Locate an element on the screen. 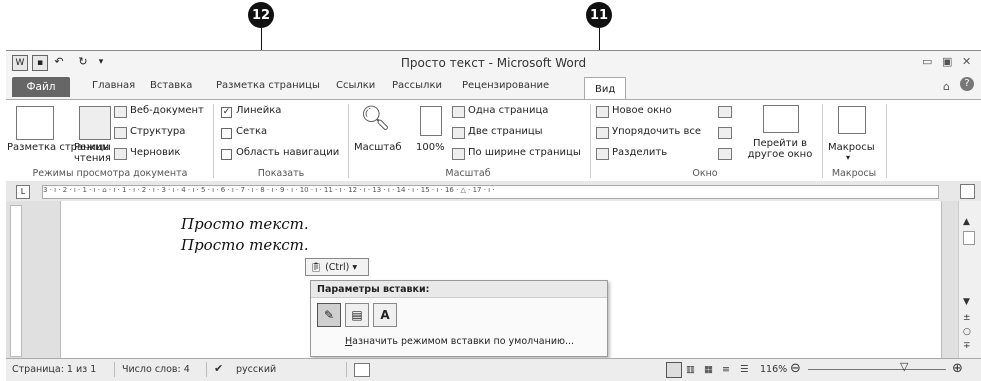  zoom-button: Масштаб is located at coordinates (378, 147).